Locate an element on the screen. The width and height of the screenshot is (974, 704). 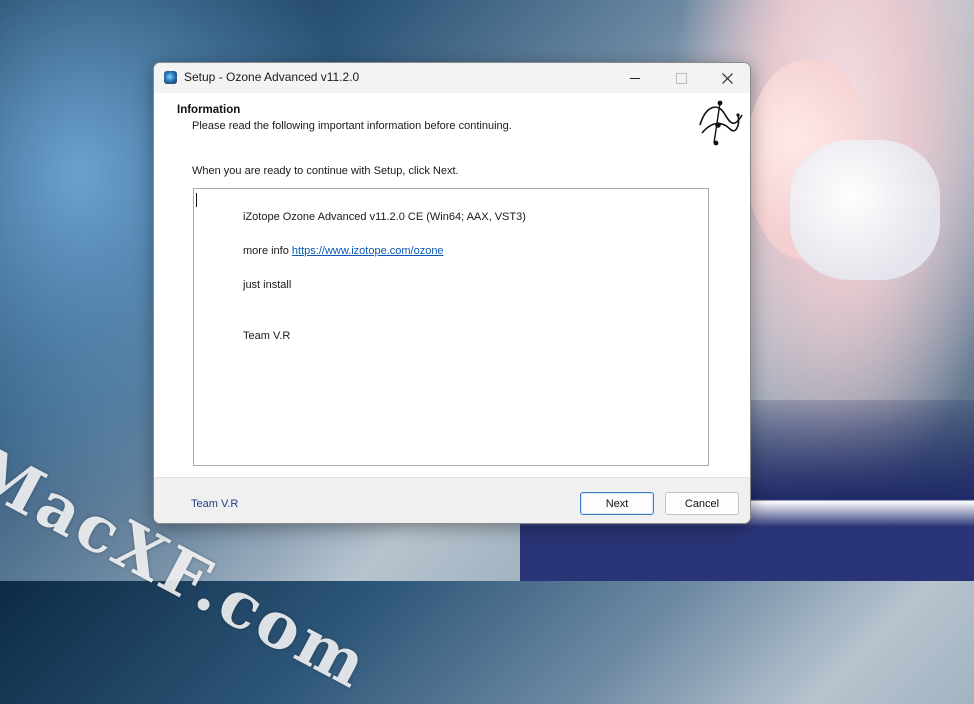
close-icon is located at coordinates (727, 78).